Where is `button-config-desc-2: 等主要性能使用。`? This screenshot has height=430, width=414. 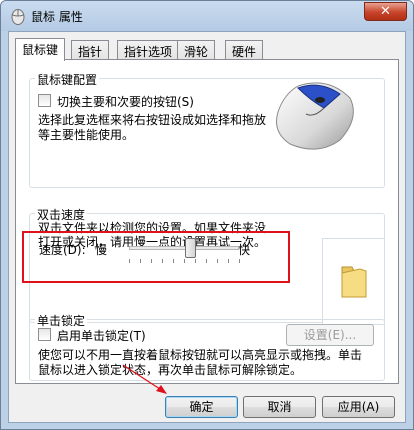 button-config-desc-2: 等主要性能使用。 is located at coordinates (86, 135).